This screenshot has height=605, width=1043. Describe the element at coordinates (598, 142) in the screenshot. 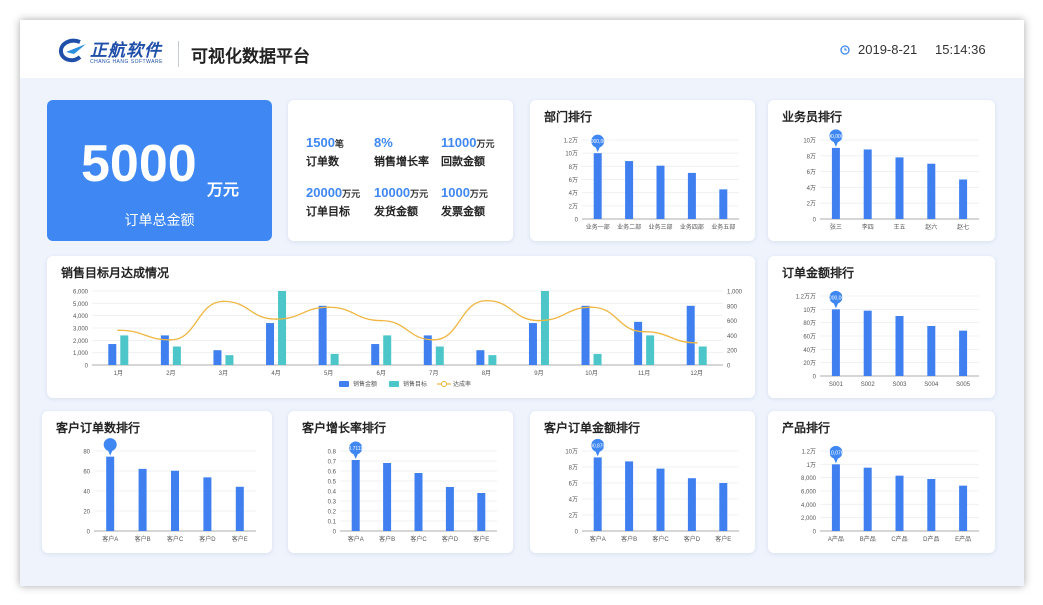

I see `marker-label: 1,000,000` at that location.